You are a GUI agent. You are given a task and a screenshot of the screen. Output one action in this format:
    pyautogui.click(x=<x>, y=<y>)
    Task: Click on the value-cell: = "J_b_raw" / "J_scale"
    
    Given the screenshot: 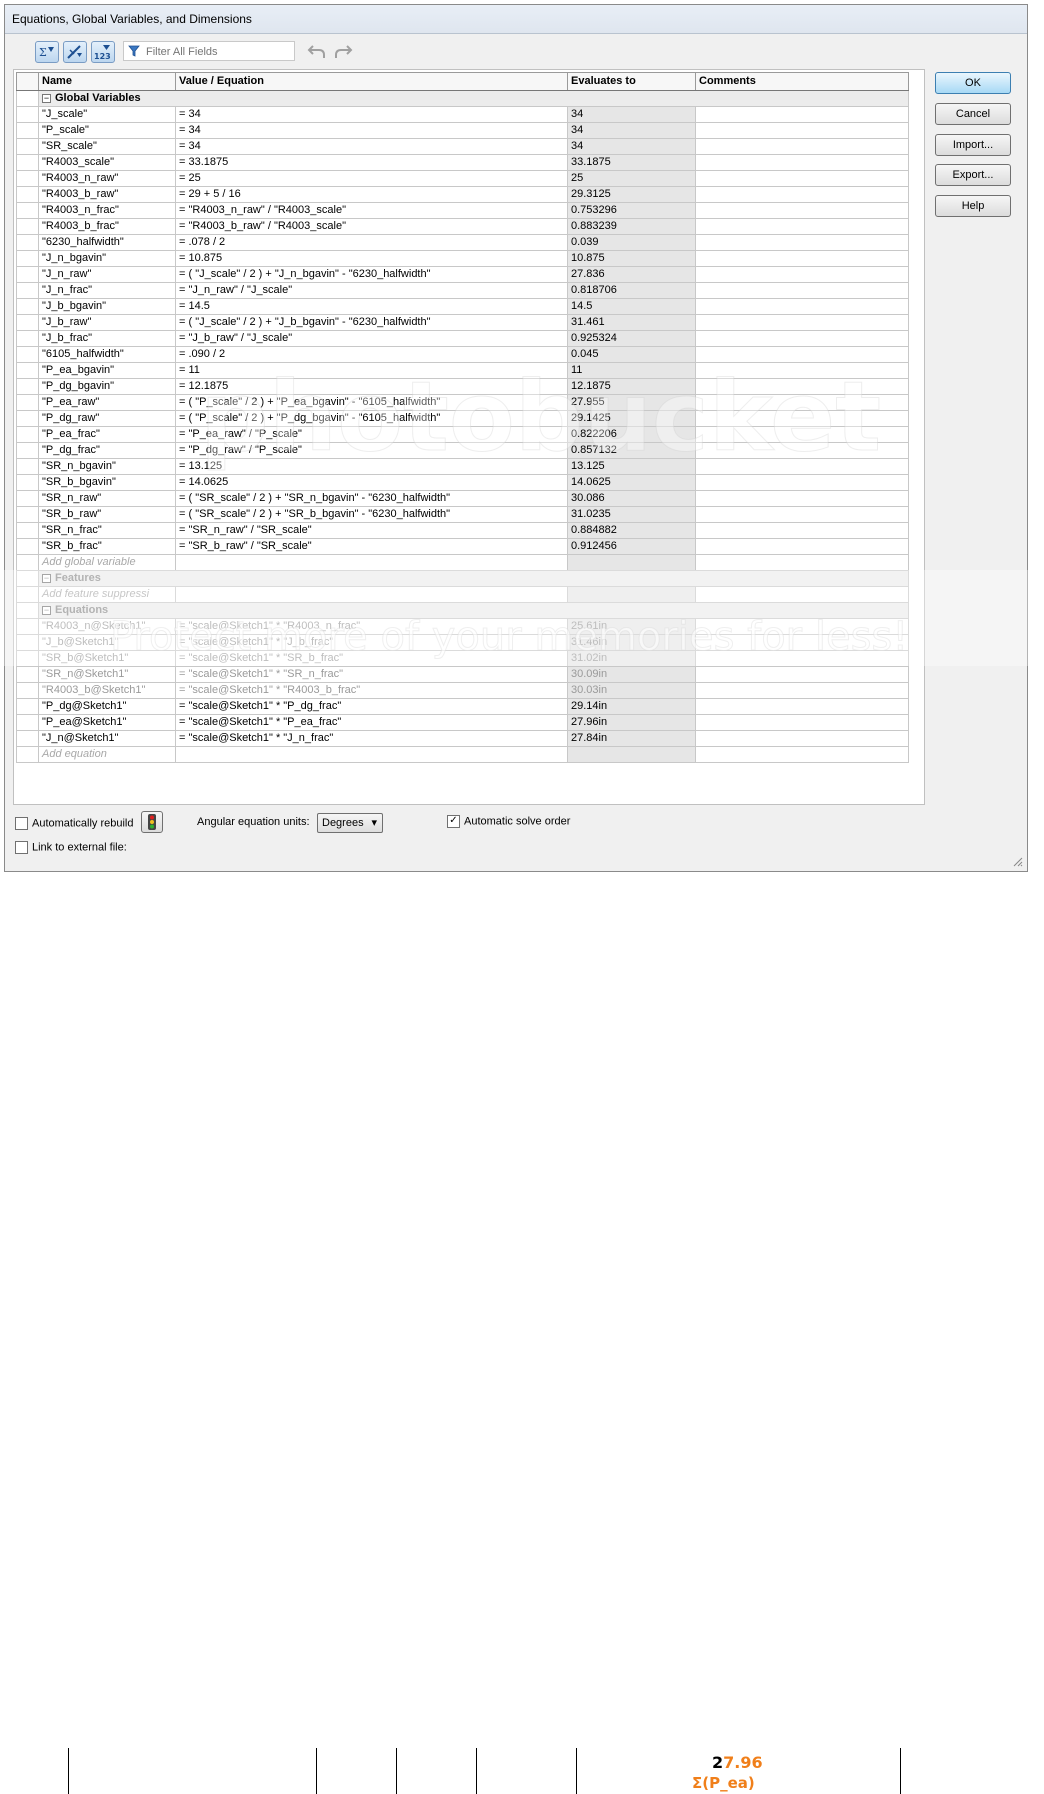 What is the action you would take?
    pyautogui.click(x=371, y=338)
    